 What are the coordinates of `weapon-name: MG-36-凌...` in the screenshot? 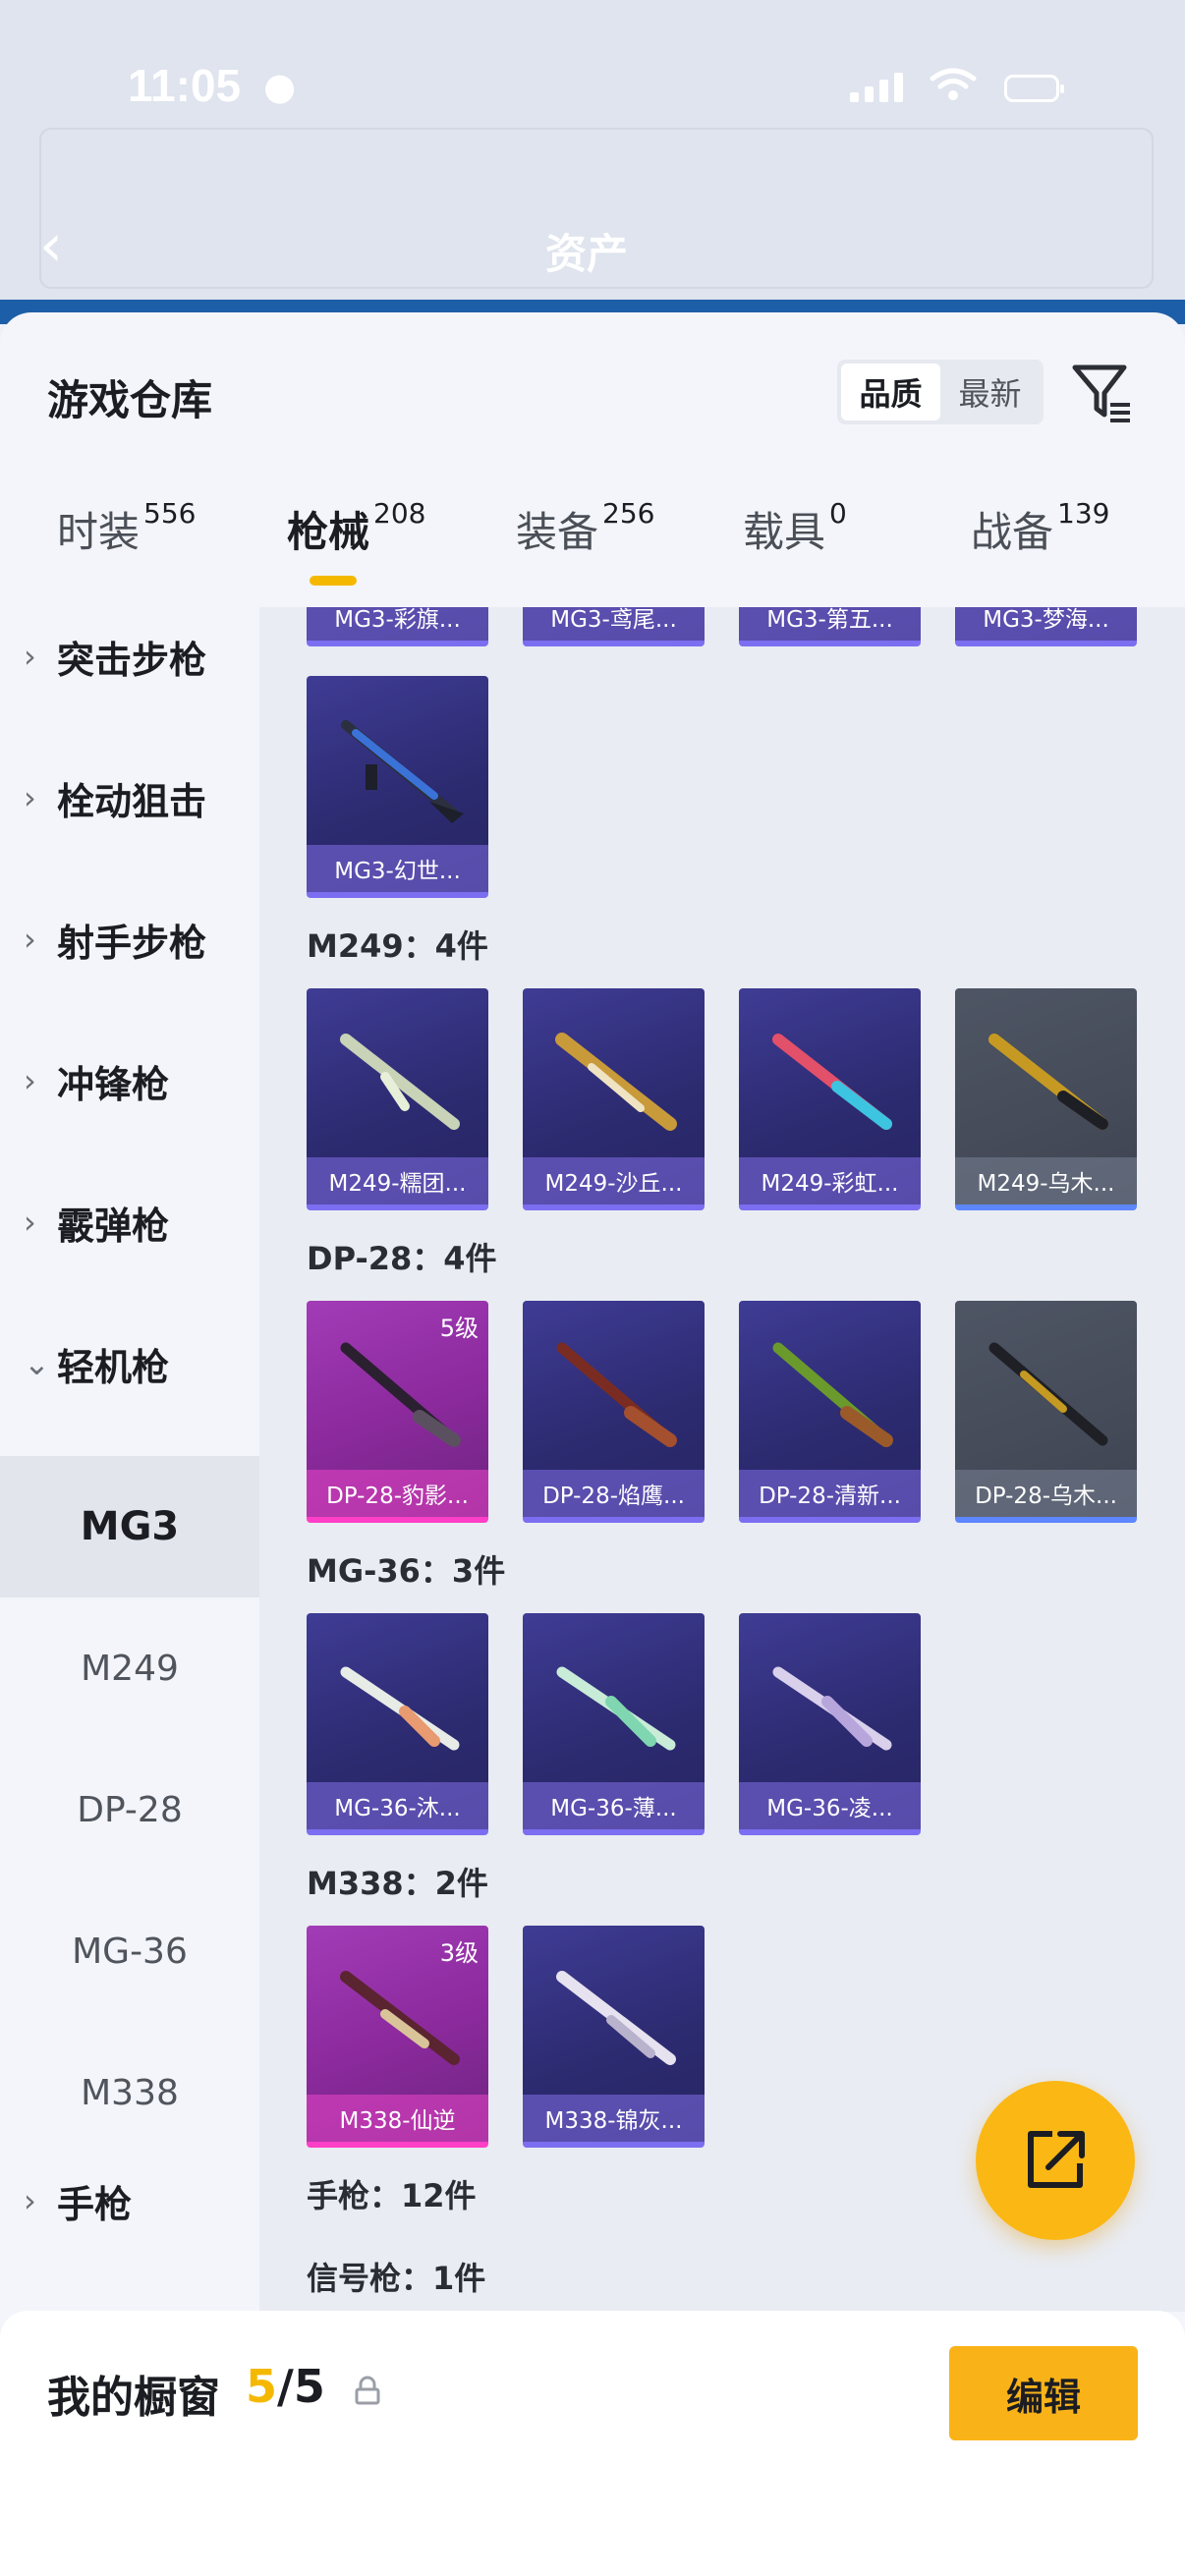 It's located at (830, 1805).